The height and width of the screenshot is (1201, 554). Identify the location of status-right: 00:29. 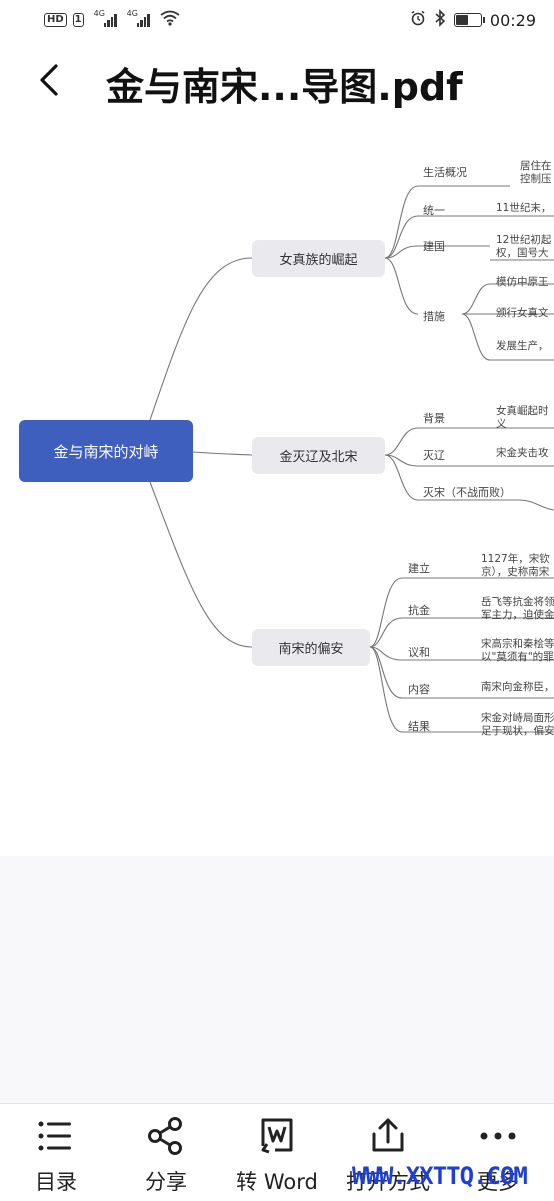
(473, 20).